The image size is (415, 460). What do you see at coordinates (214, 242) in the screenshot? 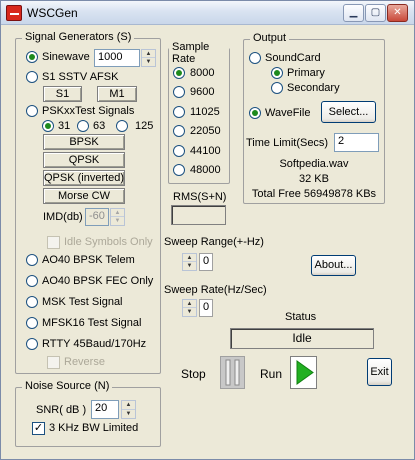
I see `sweep-range-label: Sweep Range(+-Hz)` at bounding box center [214, 242].